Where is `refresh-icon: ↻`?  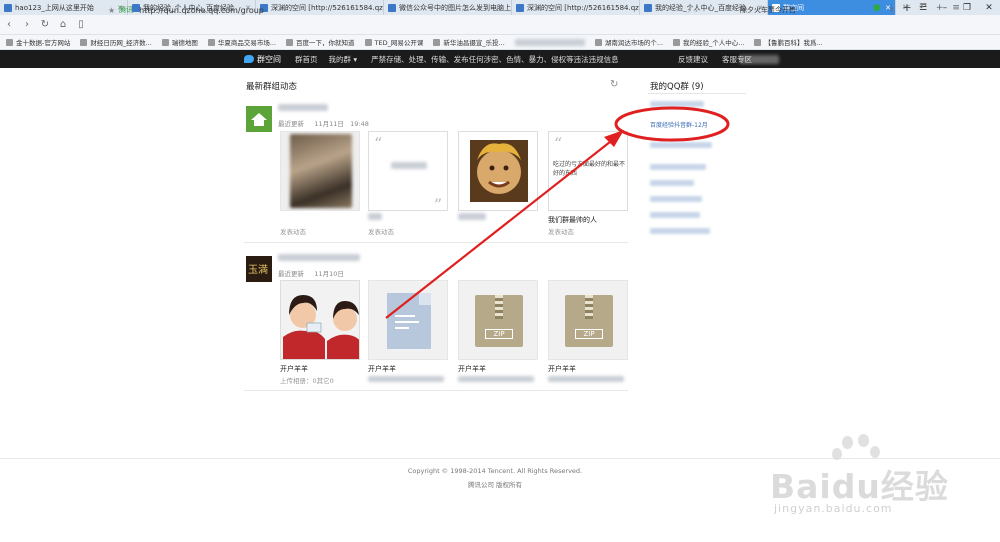 refresh-icon: ↻ is located at coordinates (614, 84).